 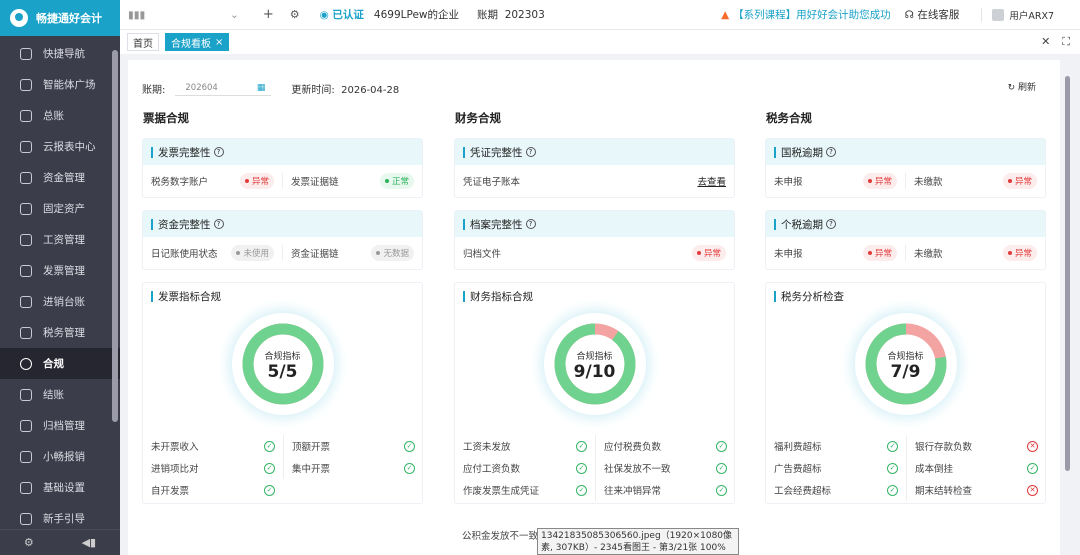 What do you see at coordinates (64, 302) in the screenshot?
I see `sidebar-item-label: 进销台账` at bounding box center [64, 302].